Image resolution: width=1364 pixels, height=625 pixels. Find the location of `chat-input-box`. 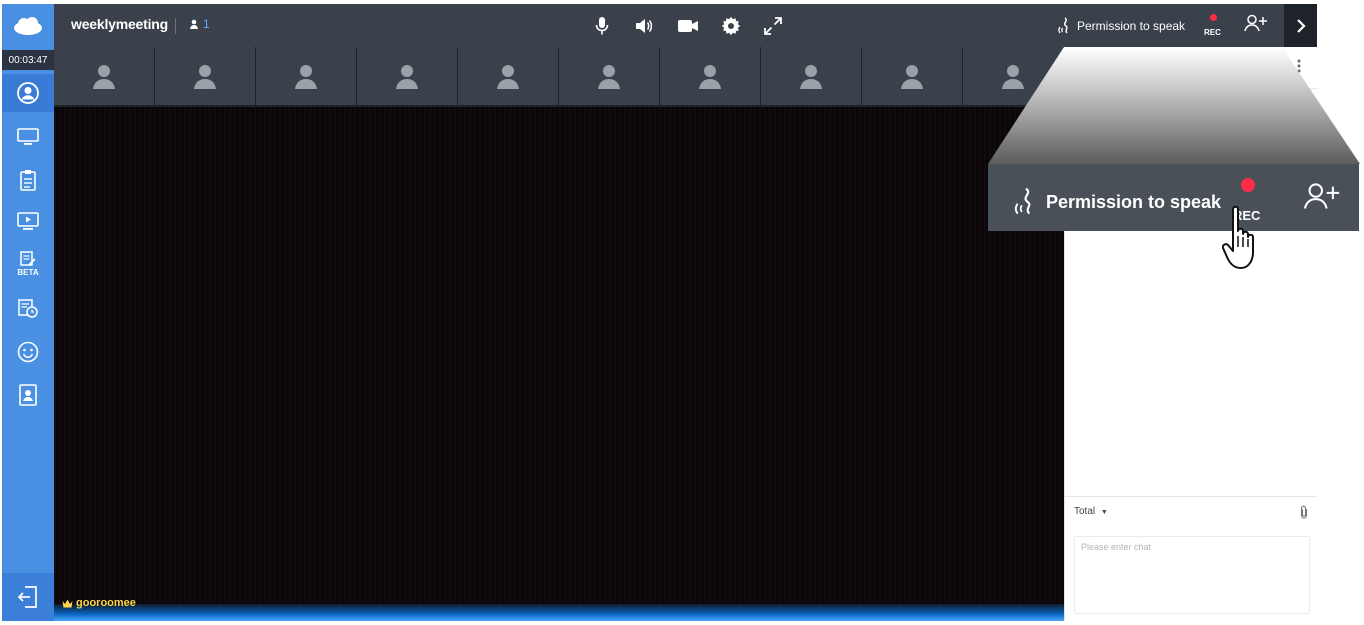

chat-input-box is located at coordinates (1192, 575).